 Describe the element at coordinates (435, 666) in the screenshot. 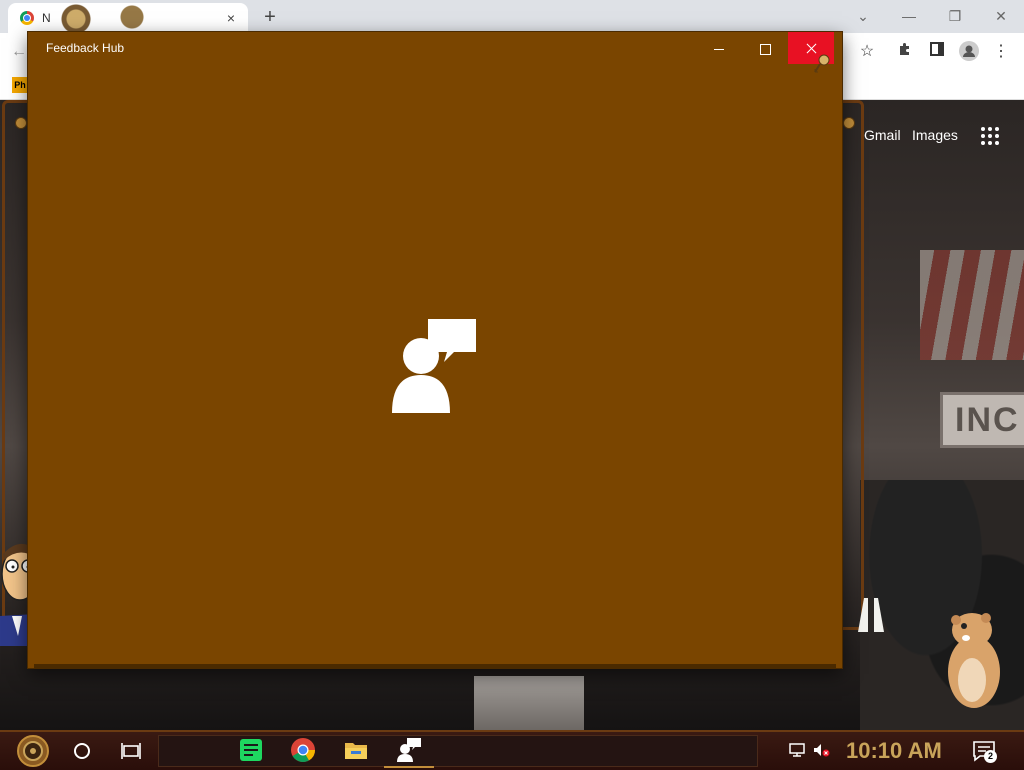

I see `window-bottom-edge` at that location.